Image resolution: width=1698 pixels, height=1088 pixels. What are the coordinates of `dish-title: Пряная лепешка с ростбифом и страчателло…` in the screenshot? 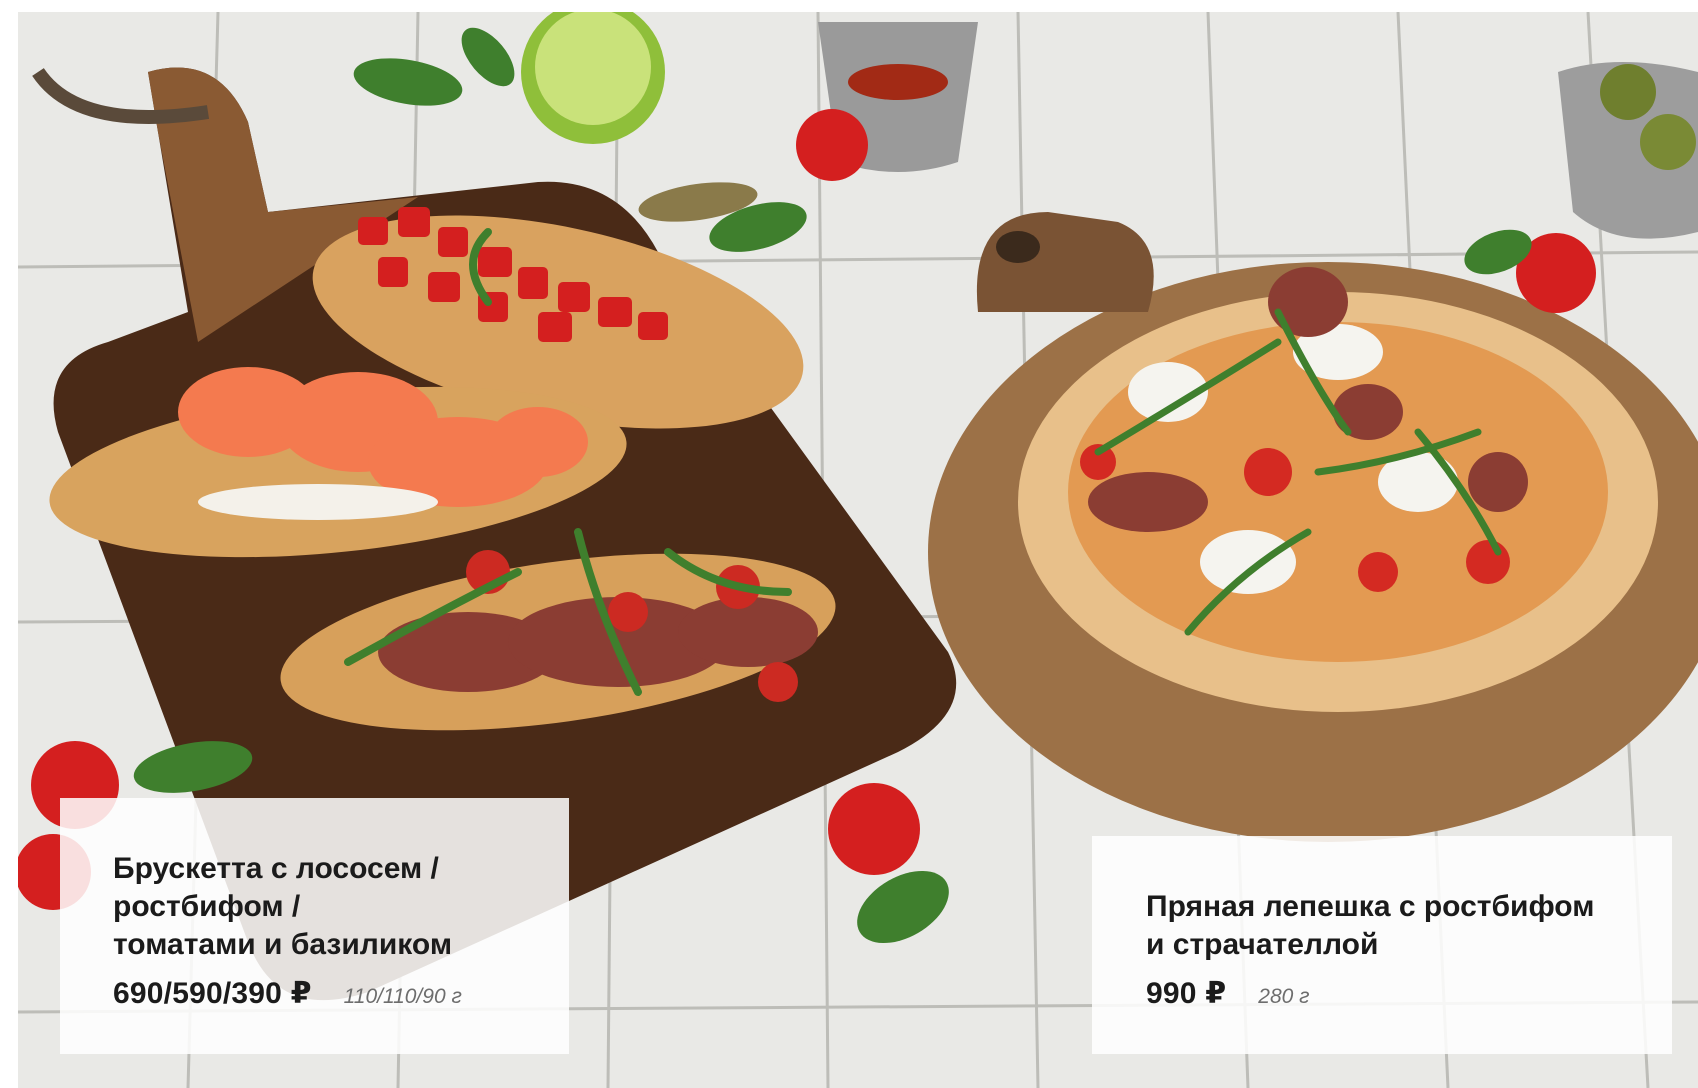 It's located at (1370, 925).